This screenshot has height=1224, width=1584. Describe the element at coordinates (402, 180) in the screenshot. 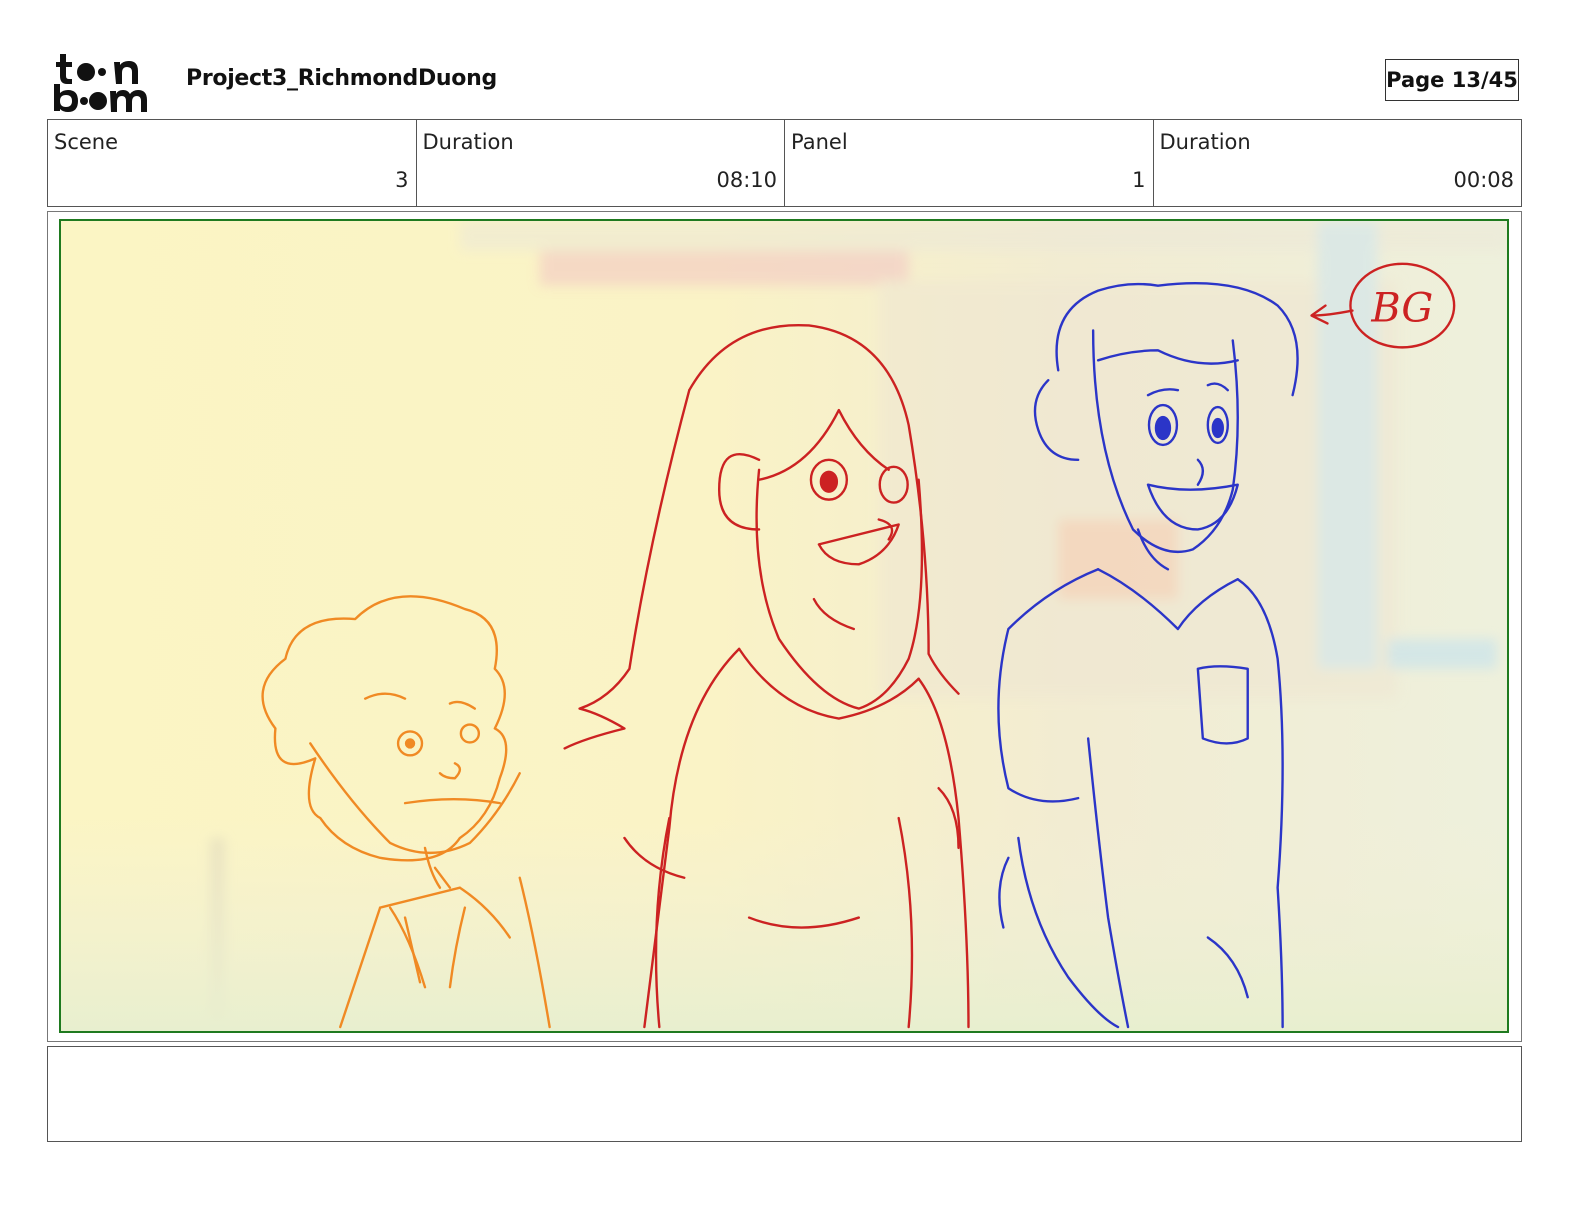

I see `scene-value: 3` at that location.